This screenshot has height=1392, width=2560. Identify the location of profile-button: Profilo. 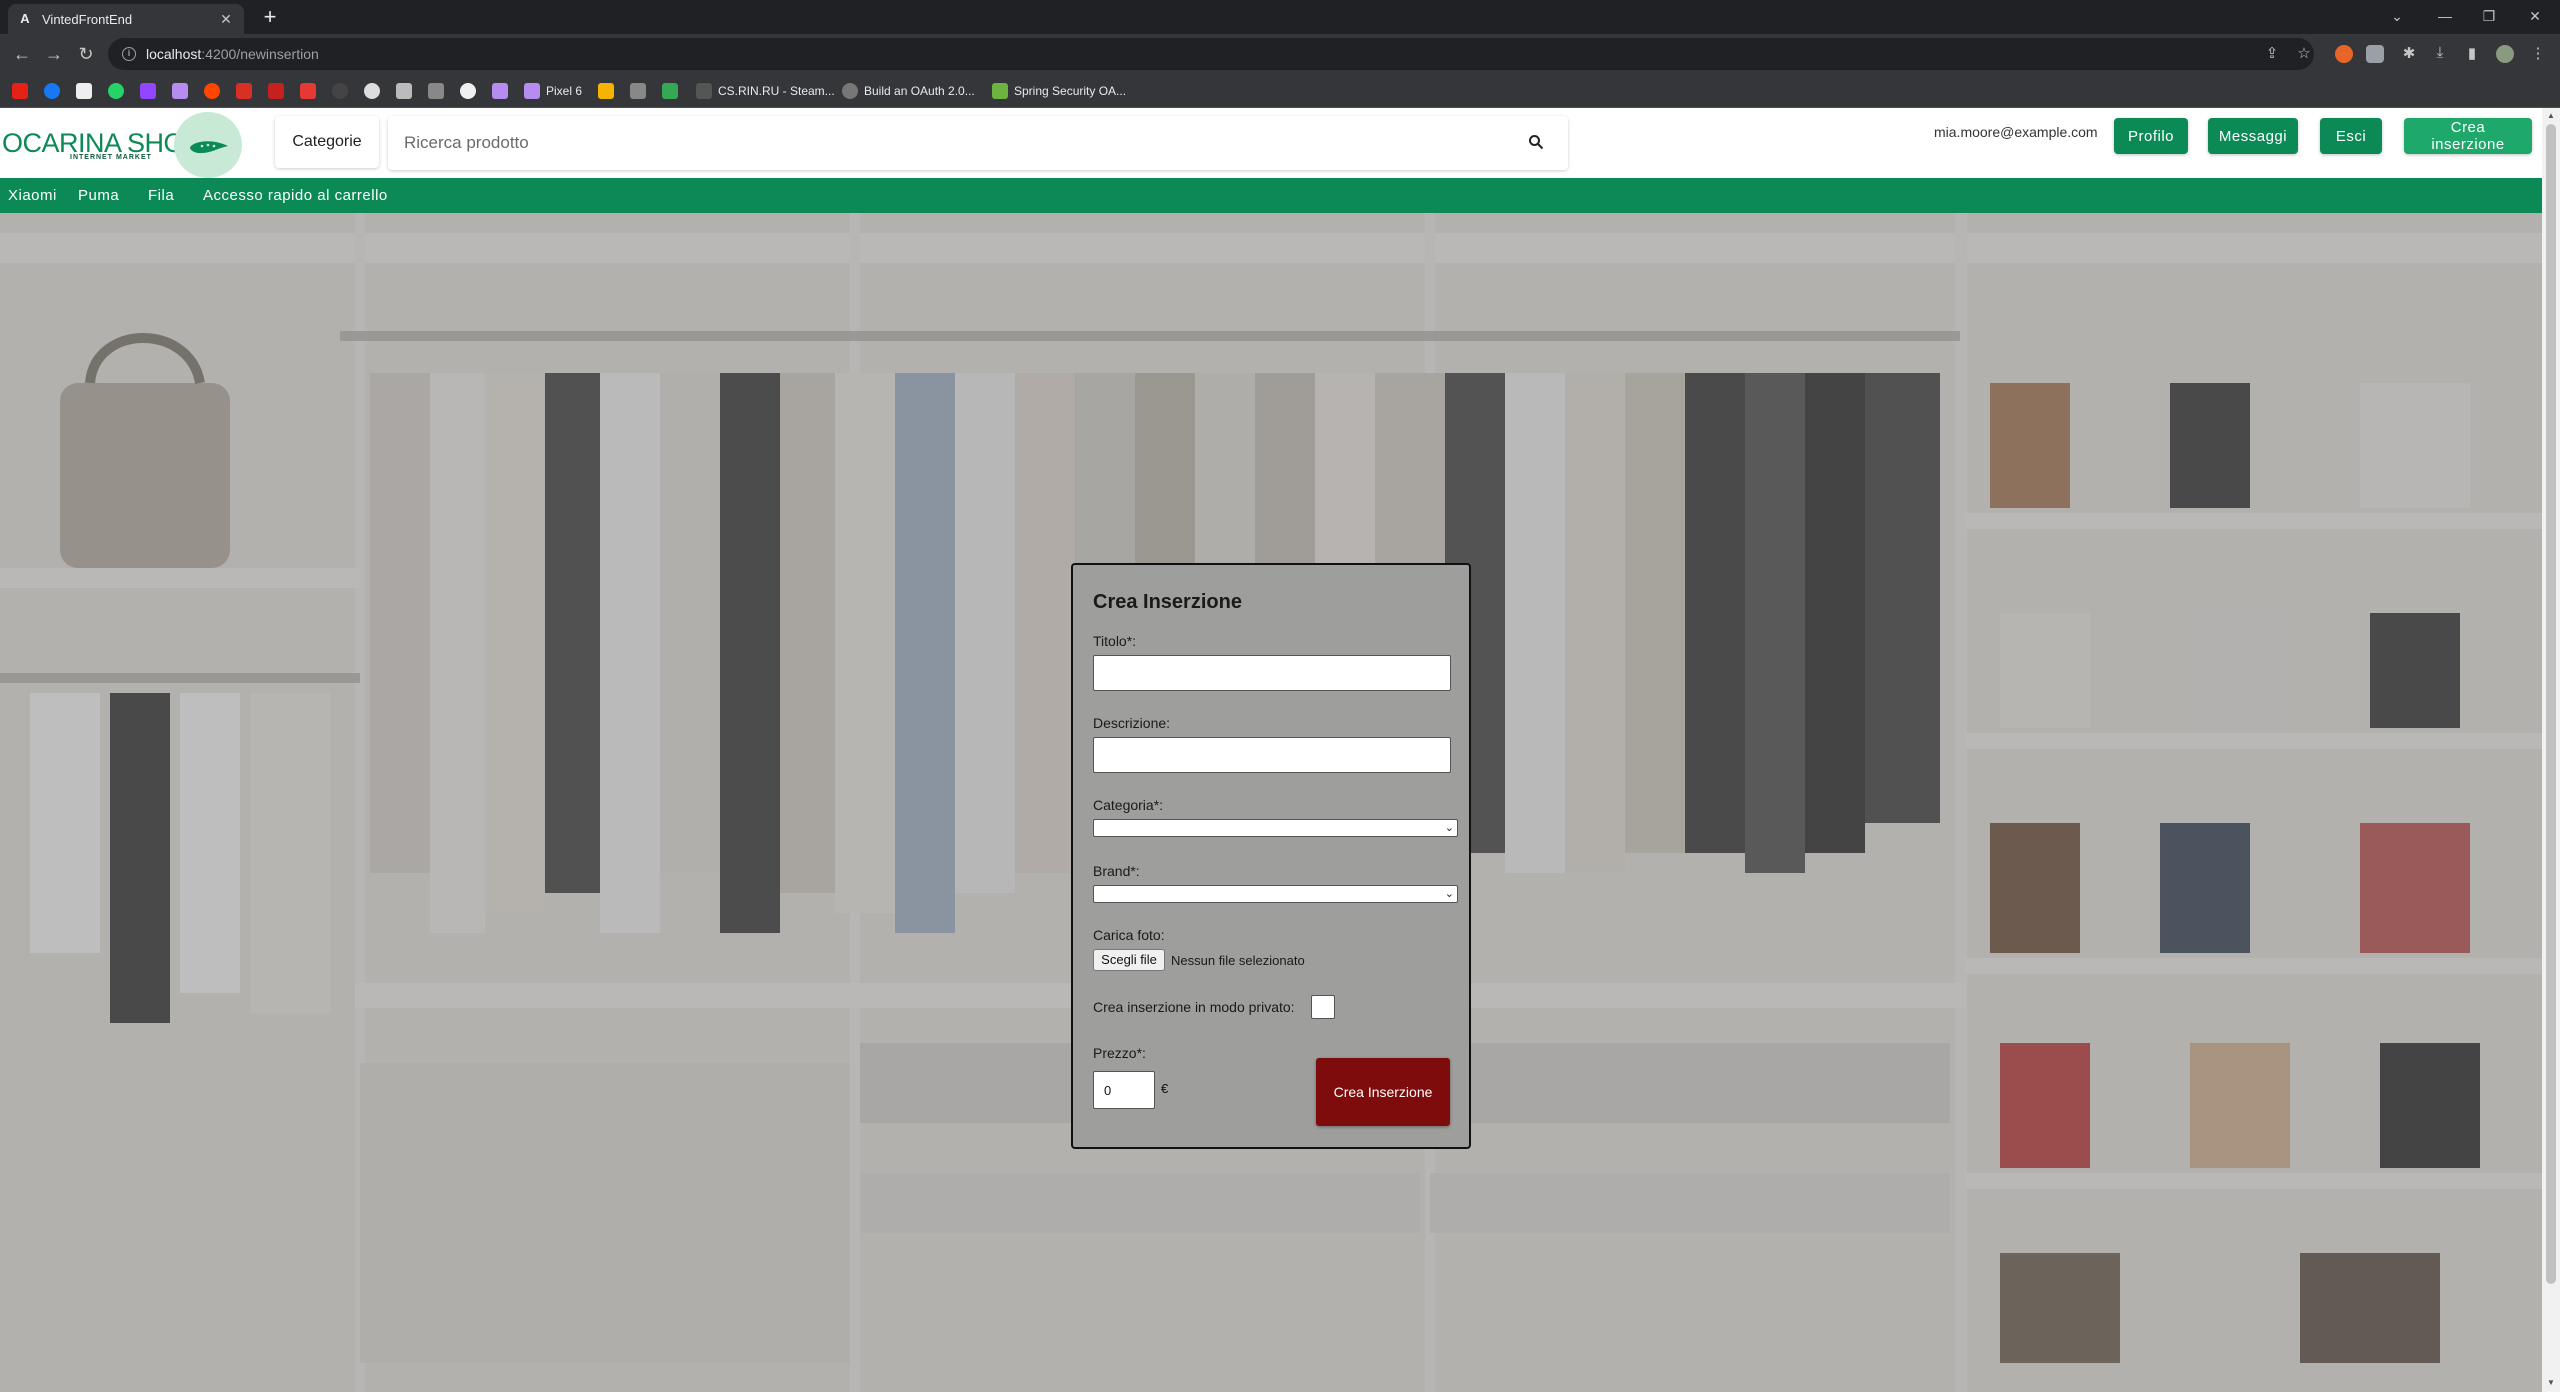
(2151, 136).